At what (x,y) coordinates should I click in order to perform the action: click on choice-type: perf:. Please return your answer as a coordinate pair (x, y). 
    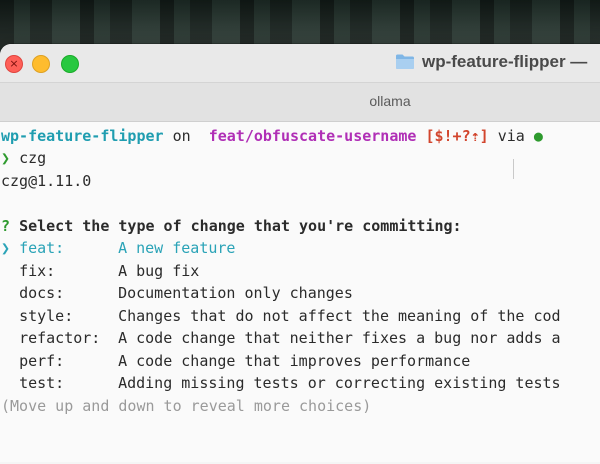
    Looking at the image, I should click on (42, 360).